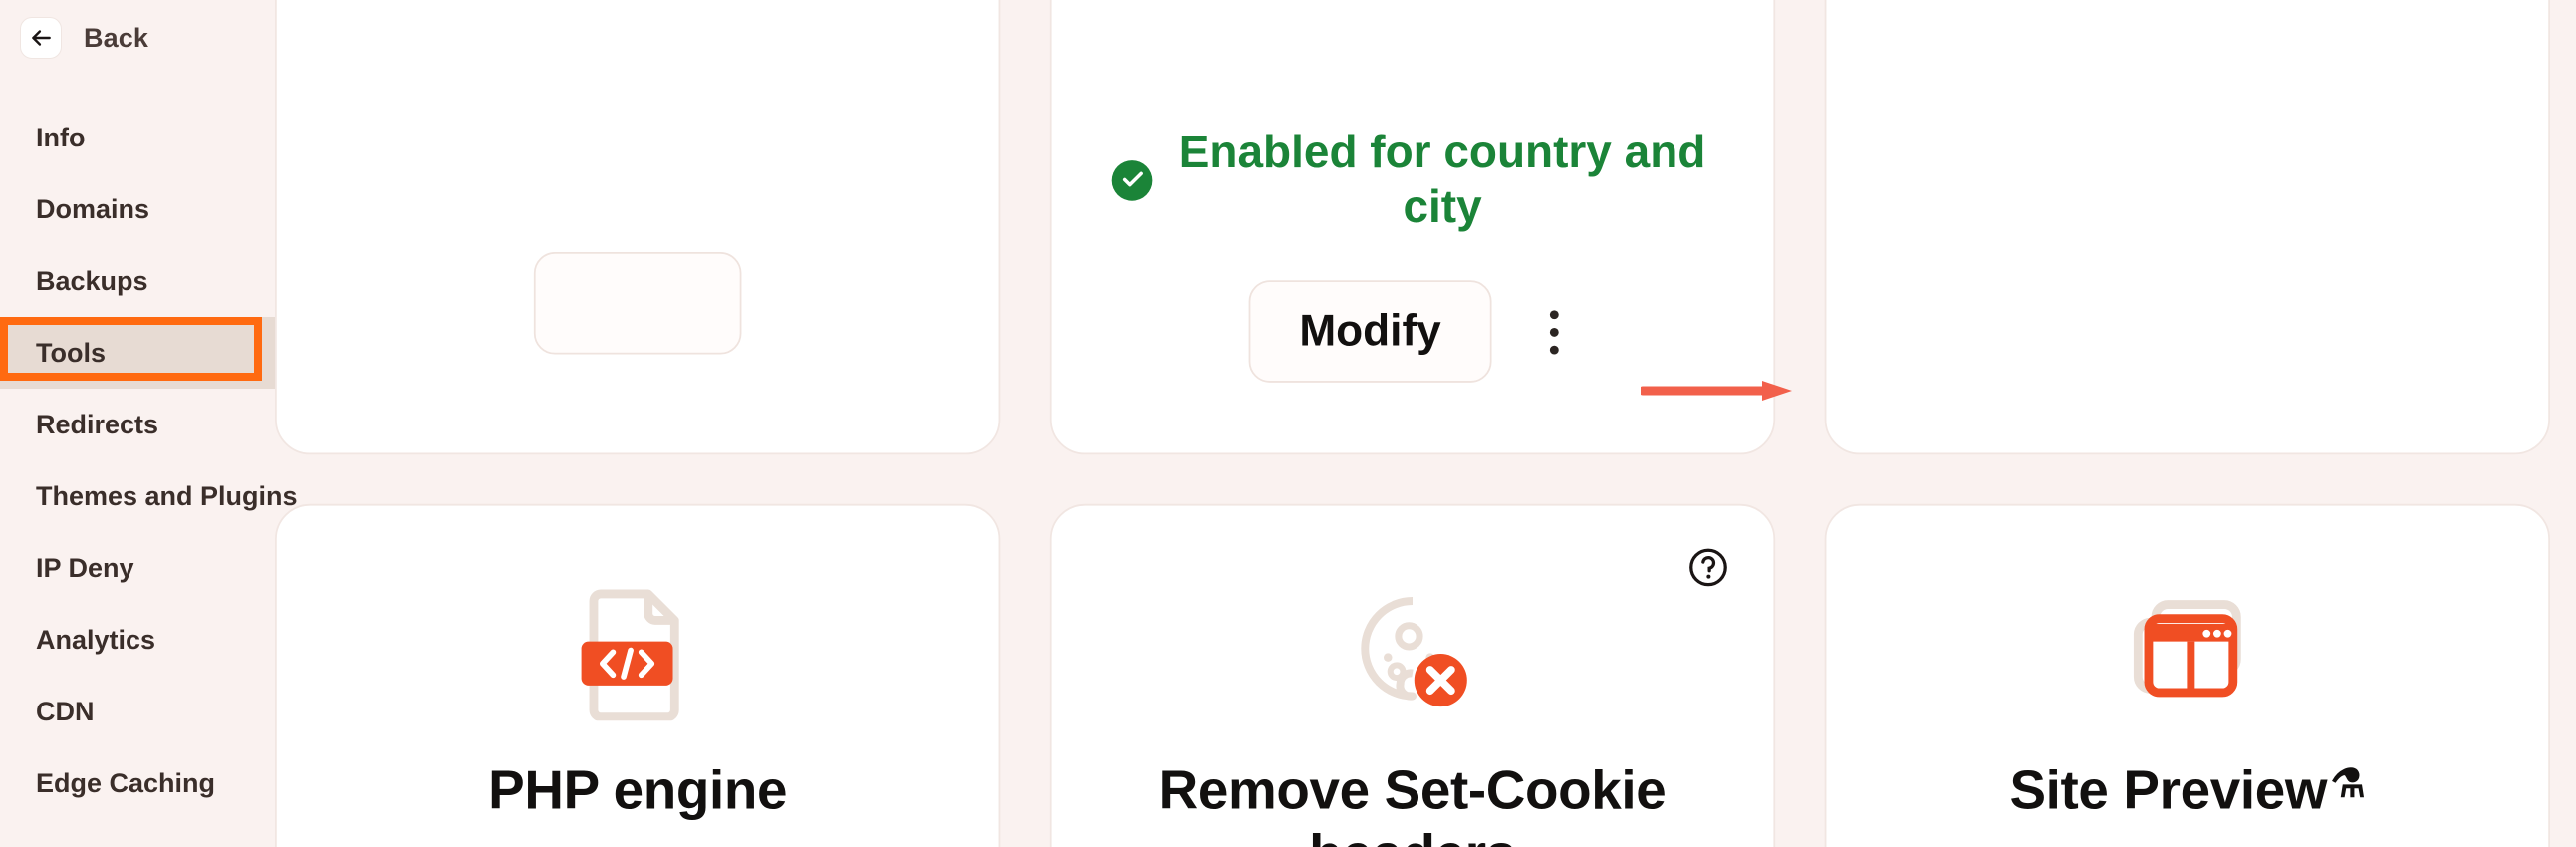 This screenshot has height=847, width=2576. Describe the element at coordinates (126, 783) in the screenshot. I see `sidebar-item-label: Edge Caching` at that location.